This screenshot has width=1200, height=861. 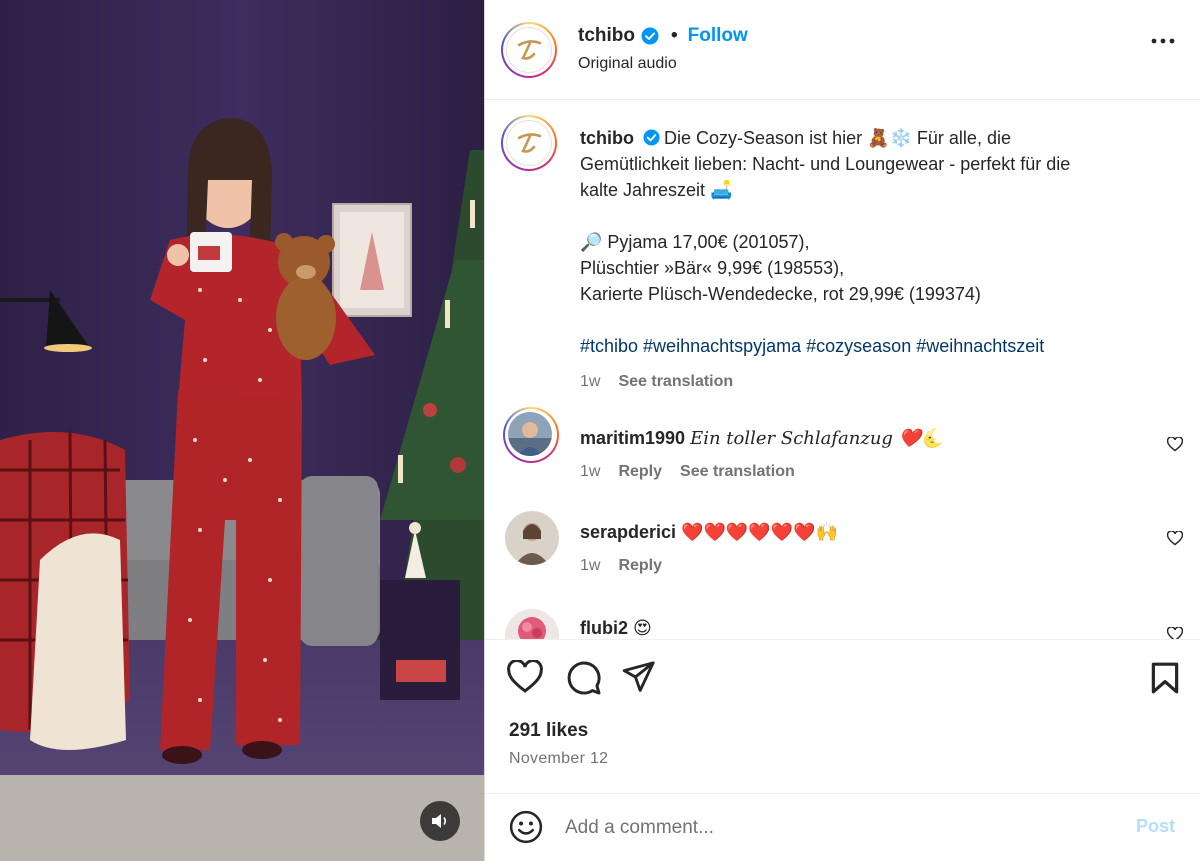 I want to click on mute-toggle-button, so click(x=440, y=821).